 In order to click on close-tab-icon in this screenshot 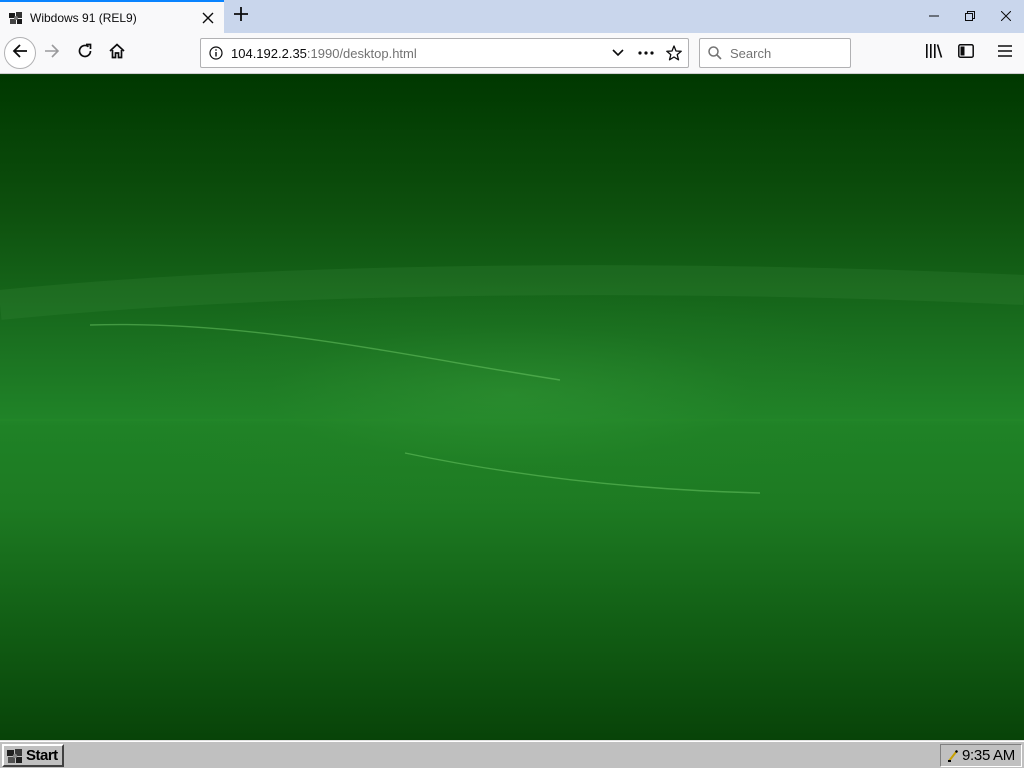, I will do `click(208, 18)`.